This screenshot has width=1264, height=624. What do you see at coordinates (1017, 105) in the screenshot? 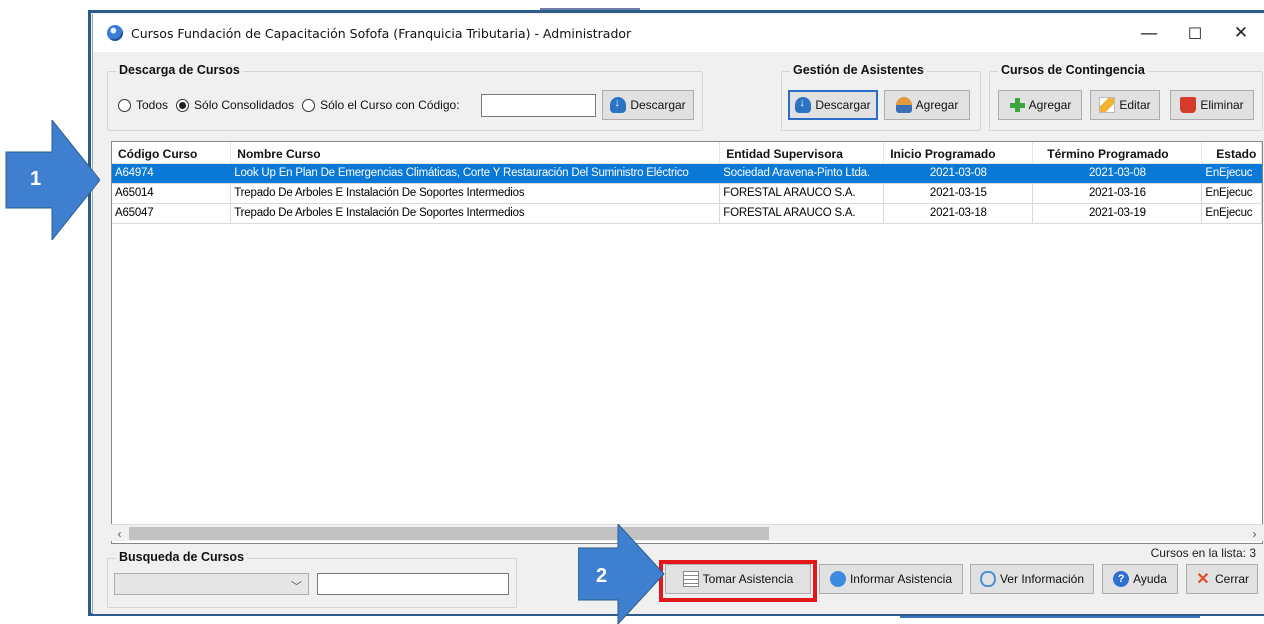
I see `plus-icon` at bounding box center [1017, 105].